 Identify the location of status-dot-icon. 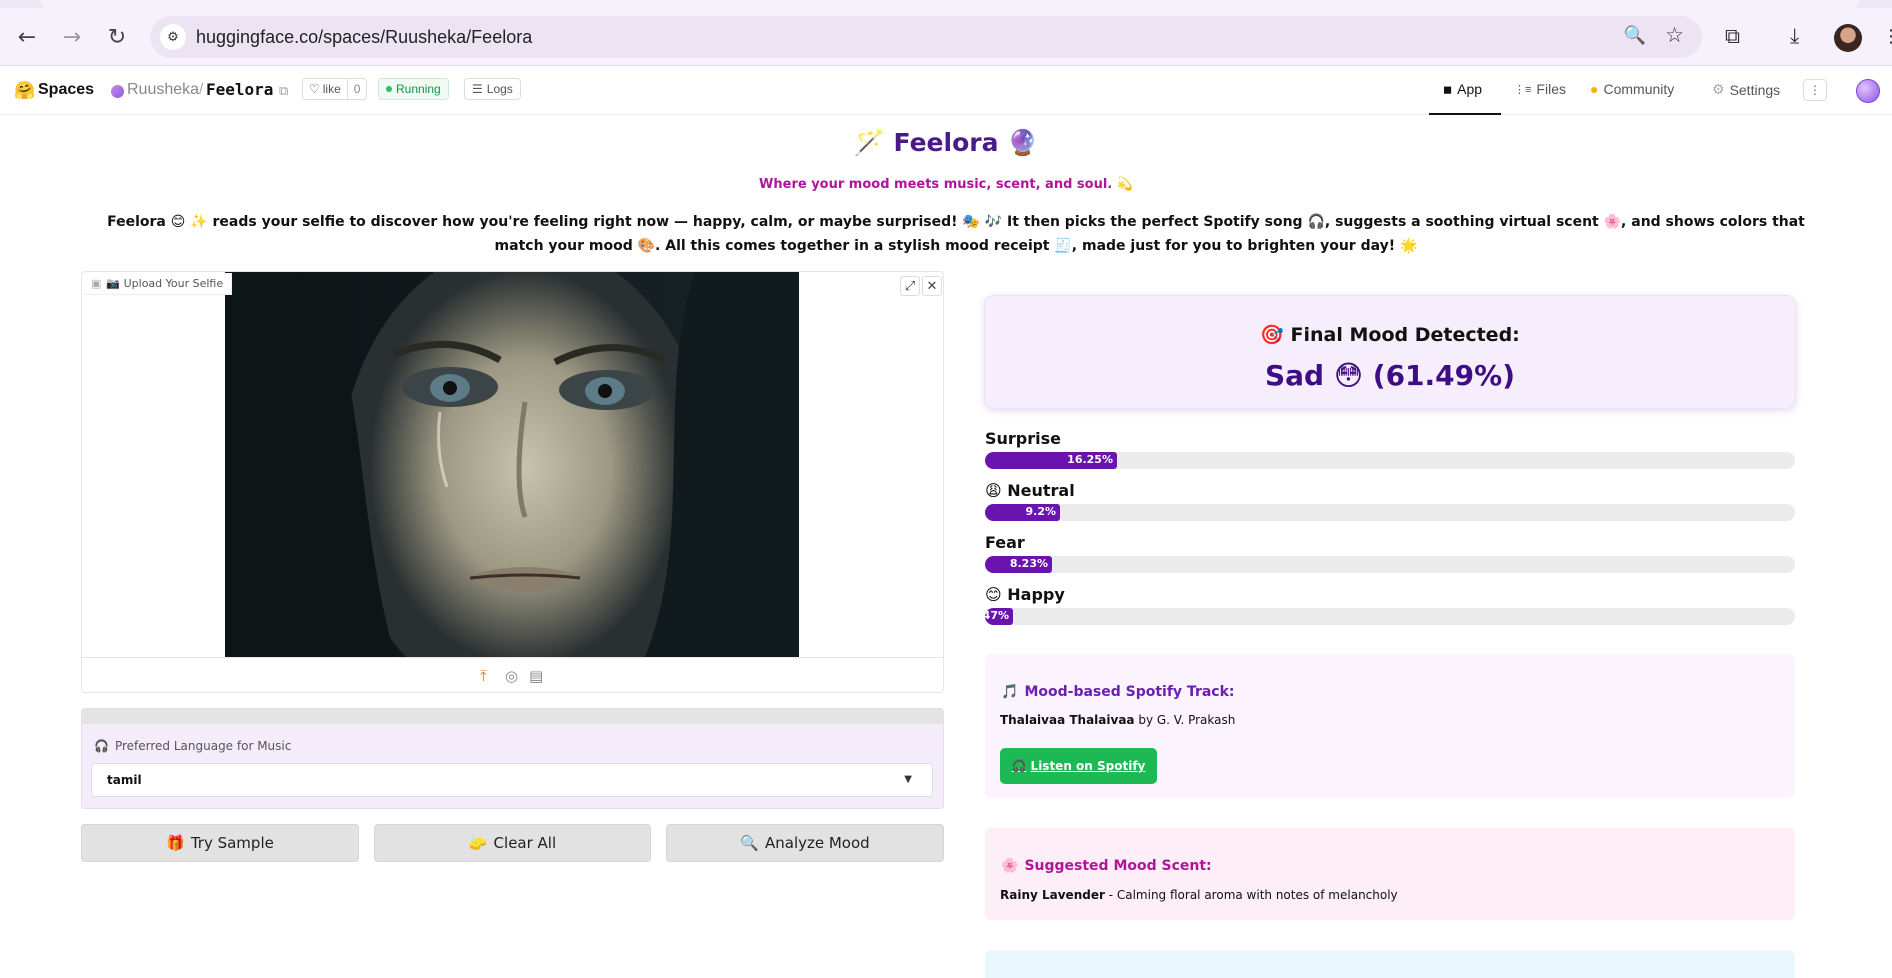
(389, 89).